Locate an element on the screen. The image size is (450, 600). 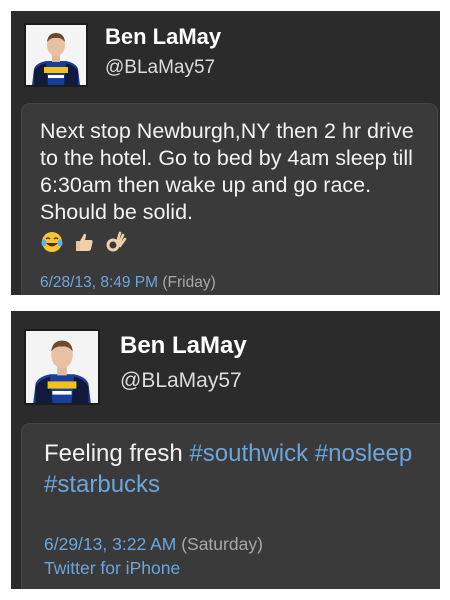
tweet-body: Feeling fresh is located at coordinates (117, 453).